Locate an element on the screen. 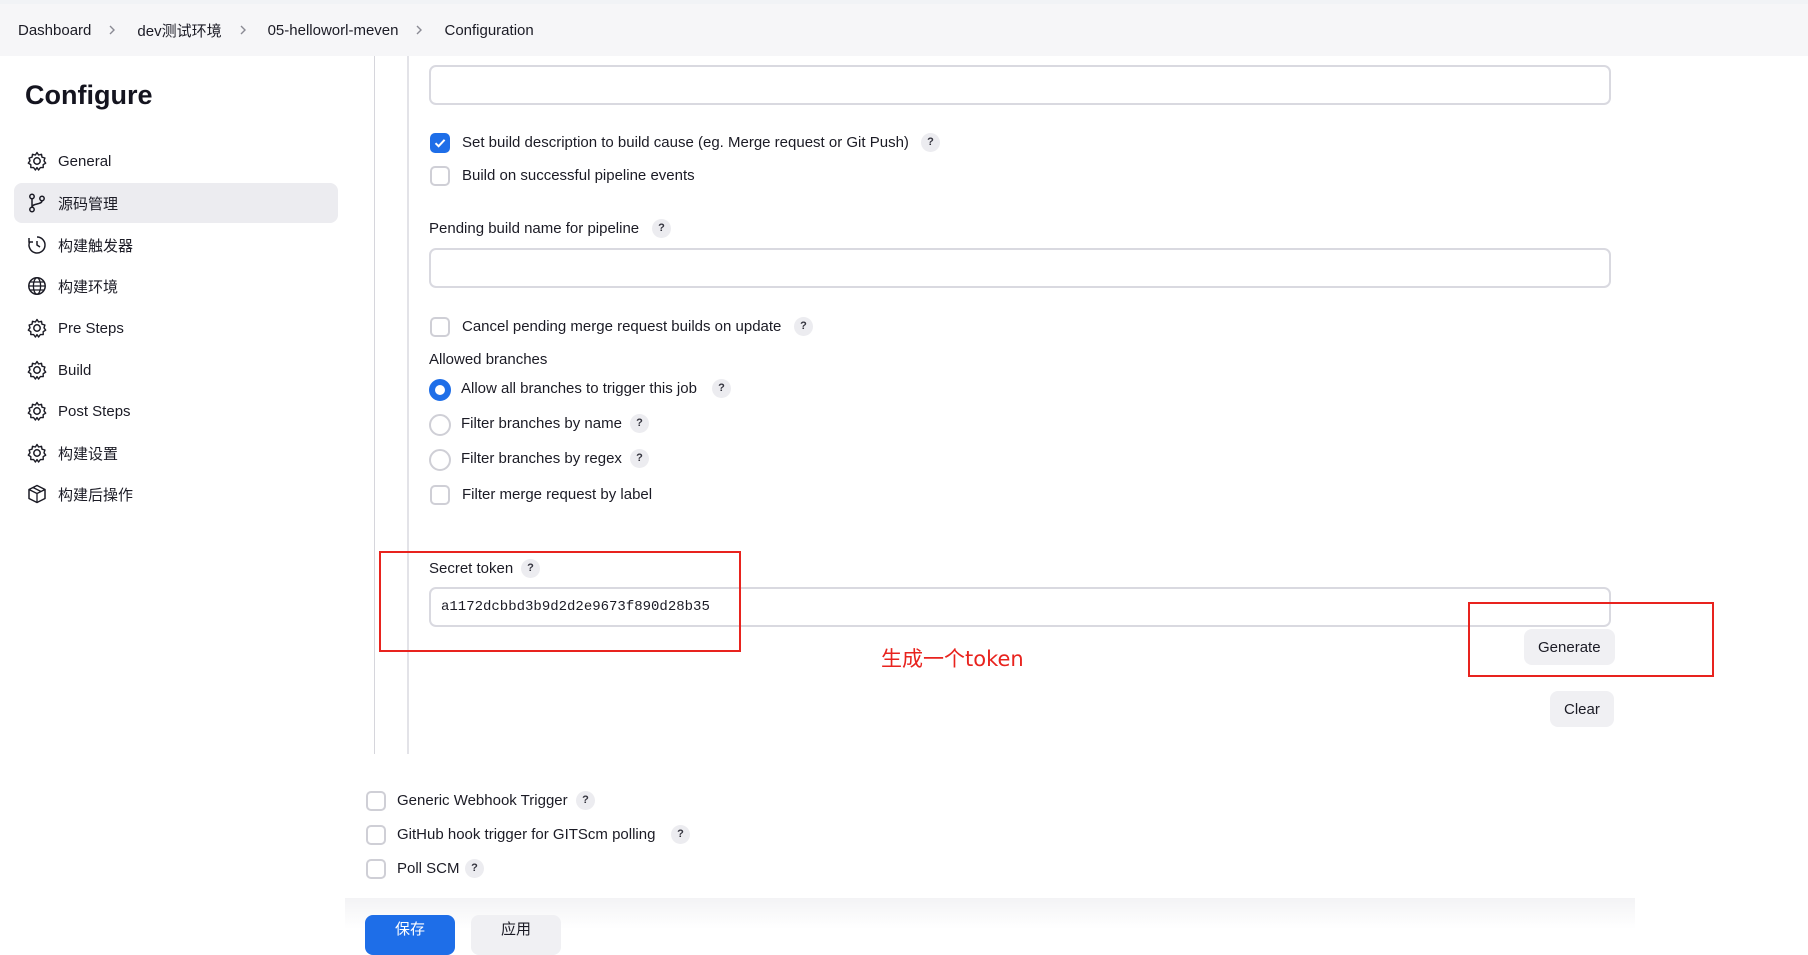 This screenshot has width=1808, height=955. sidebar-item-label: 构建后操作 is located at coordinates (96, 495).